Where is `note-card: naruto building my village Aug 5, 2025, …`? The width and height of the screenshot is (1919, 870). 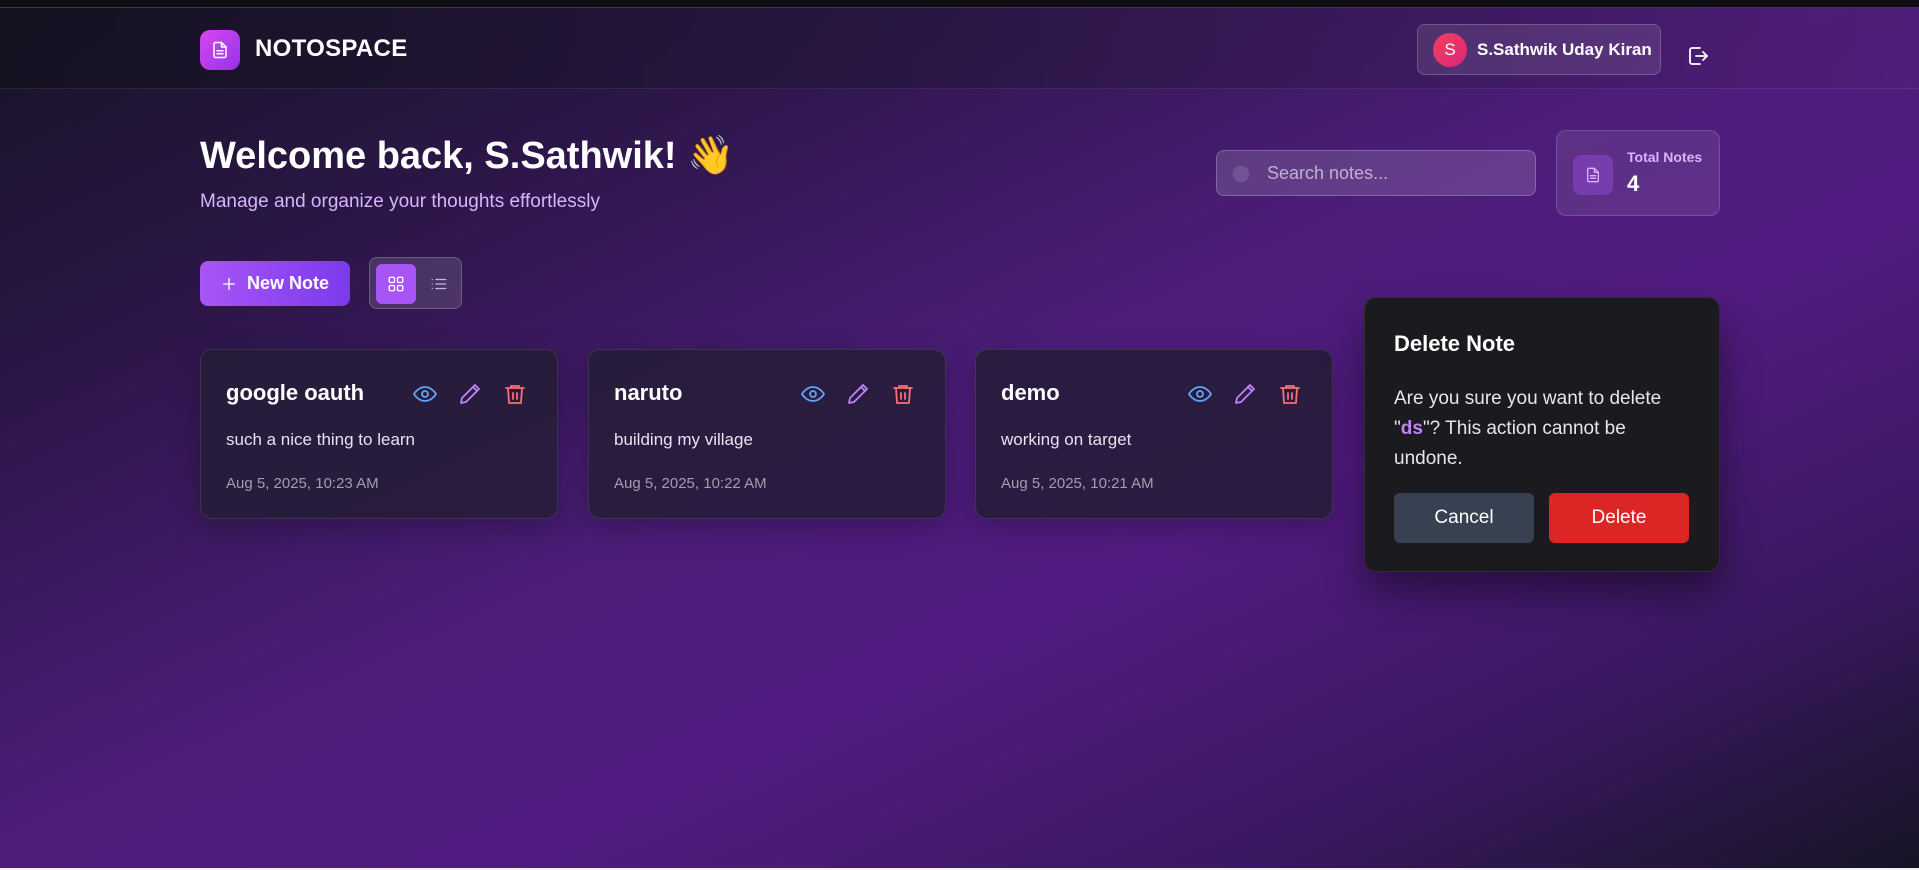
note-card: naruto building my village Aug 5, 2025, … is located at coordinates (767, 434).